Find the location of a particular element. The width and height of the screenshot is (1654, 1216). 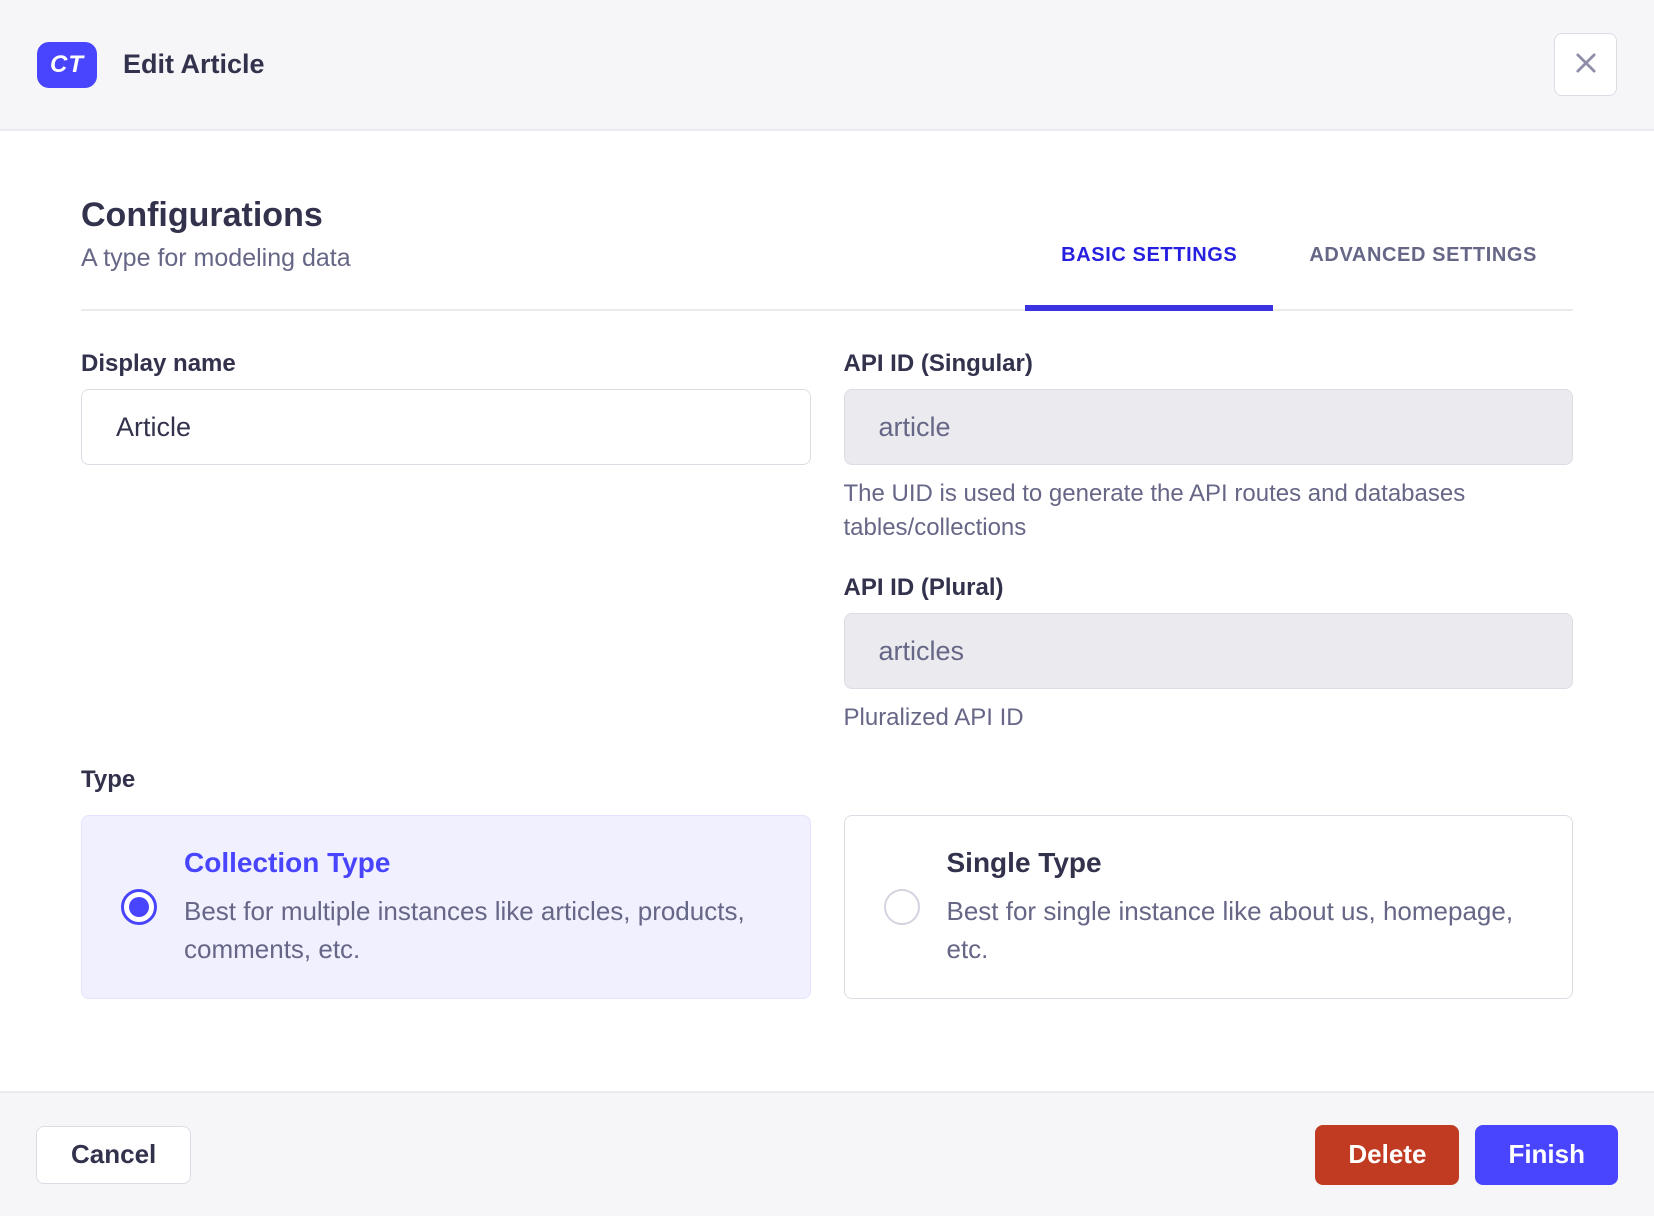

radio-dot is located at coordinates (139, 907).